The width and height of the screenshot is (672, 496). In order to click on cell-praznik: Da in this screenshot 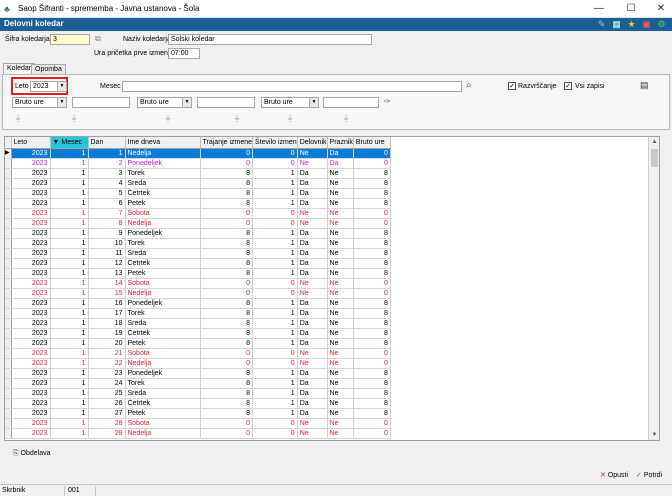, I will do `click(340, 153)`.